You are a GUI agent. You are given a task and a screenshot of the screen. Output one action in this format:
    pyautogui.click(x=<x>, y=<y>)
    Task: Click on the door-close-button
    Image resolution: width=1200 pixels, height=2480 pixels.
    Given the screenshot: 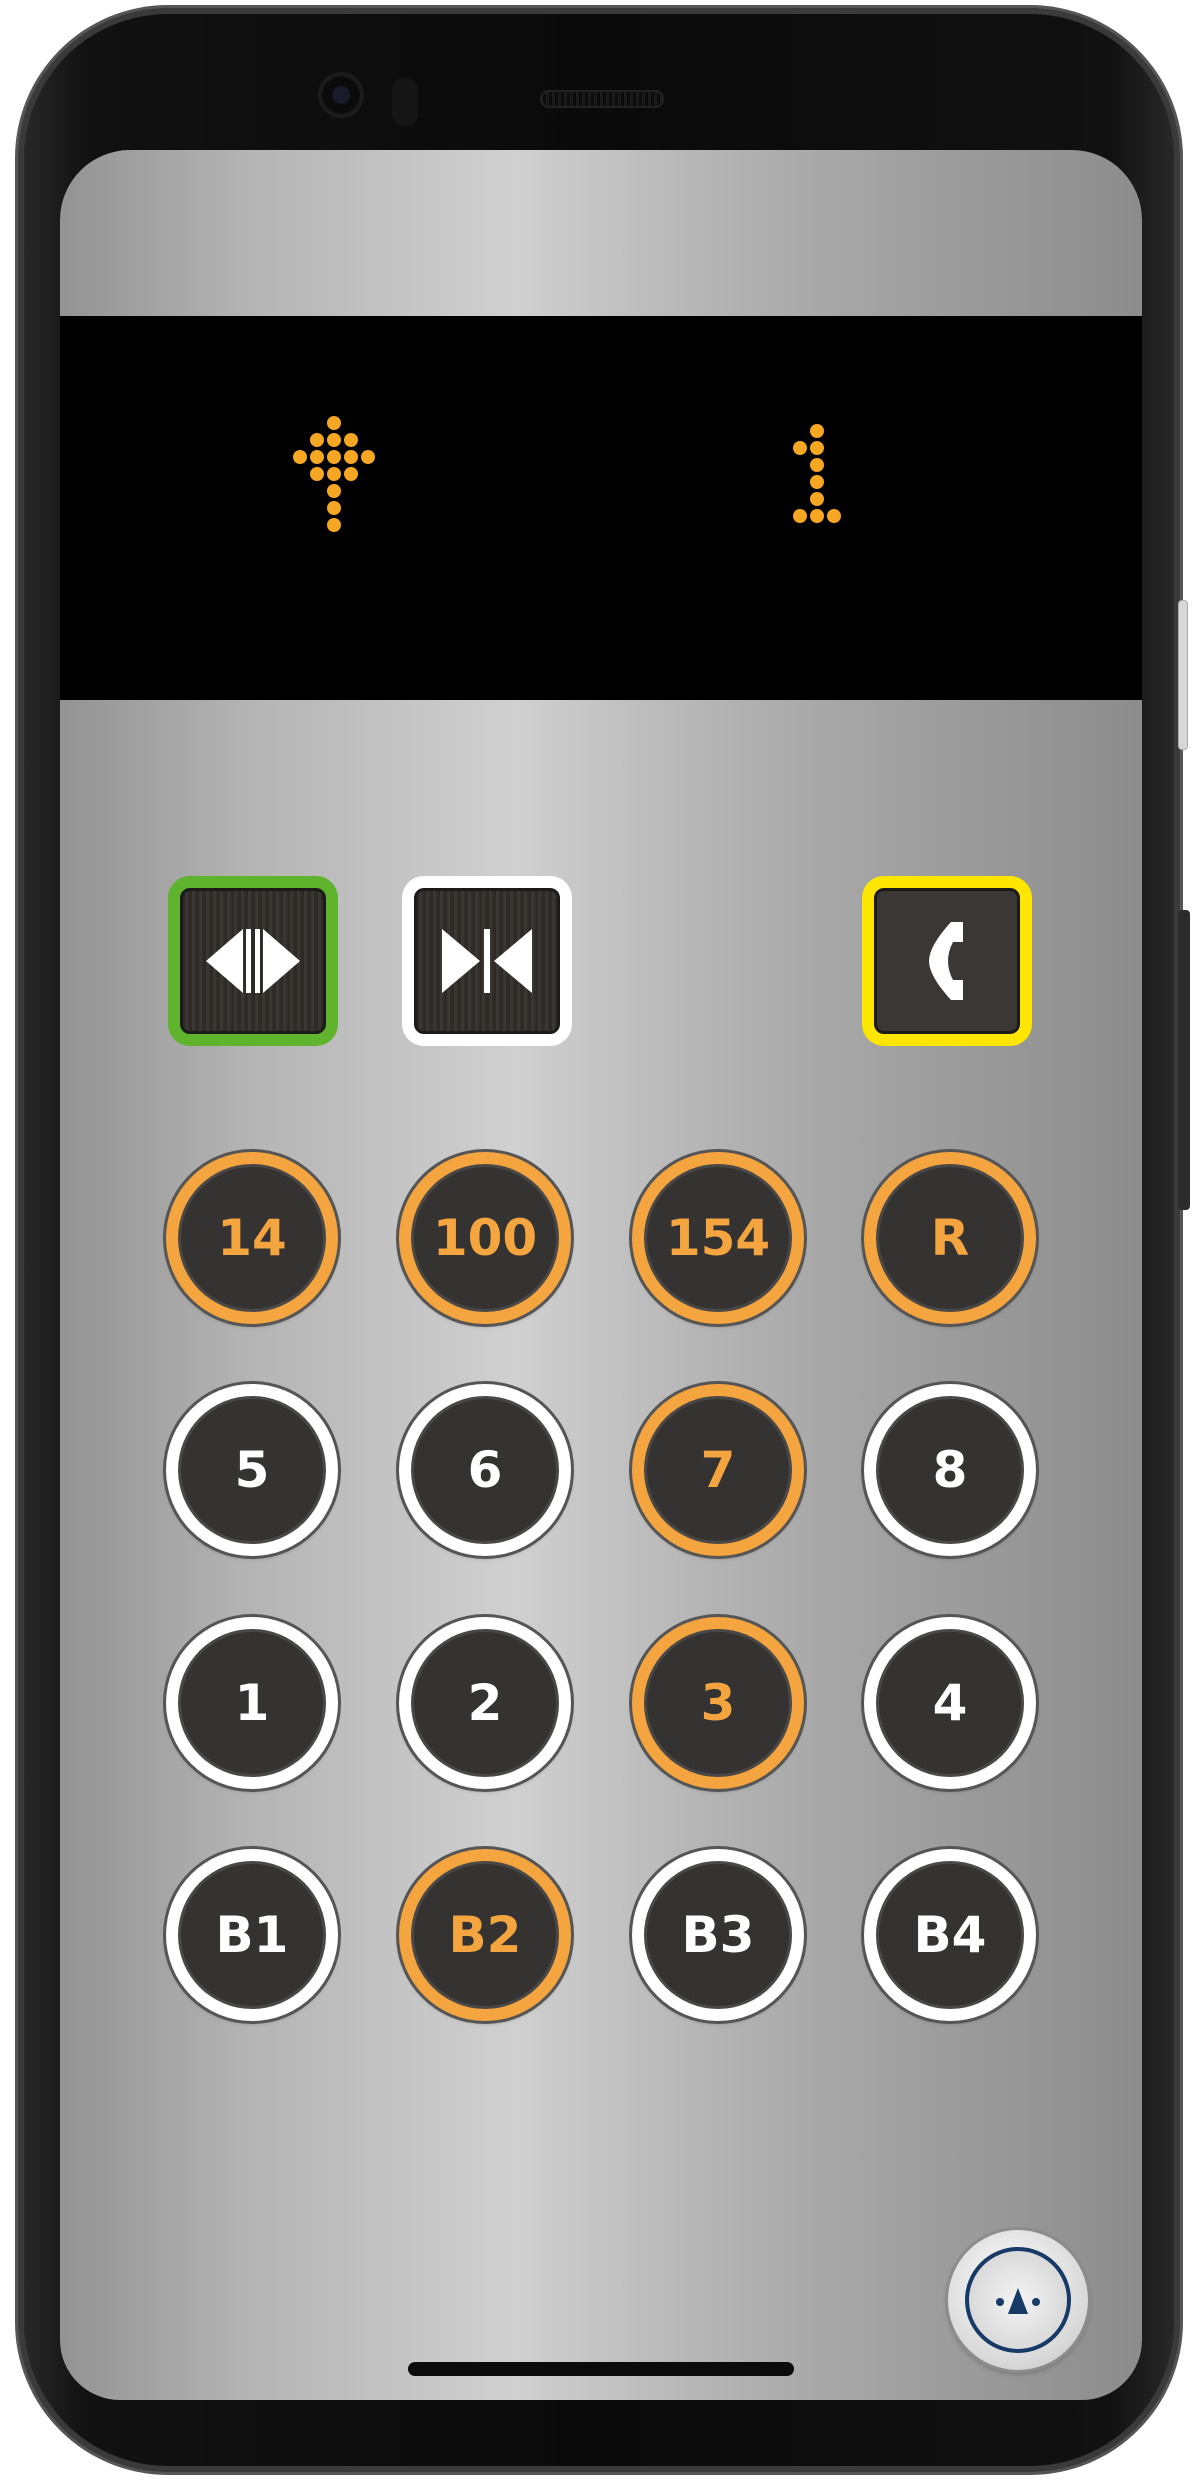 What is the action you would take?
    pyautogui.click(x=487, y=961)
    